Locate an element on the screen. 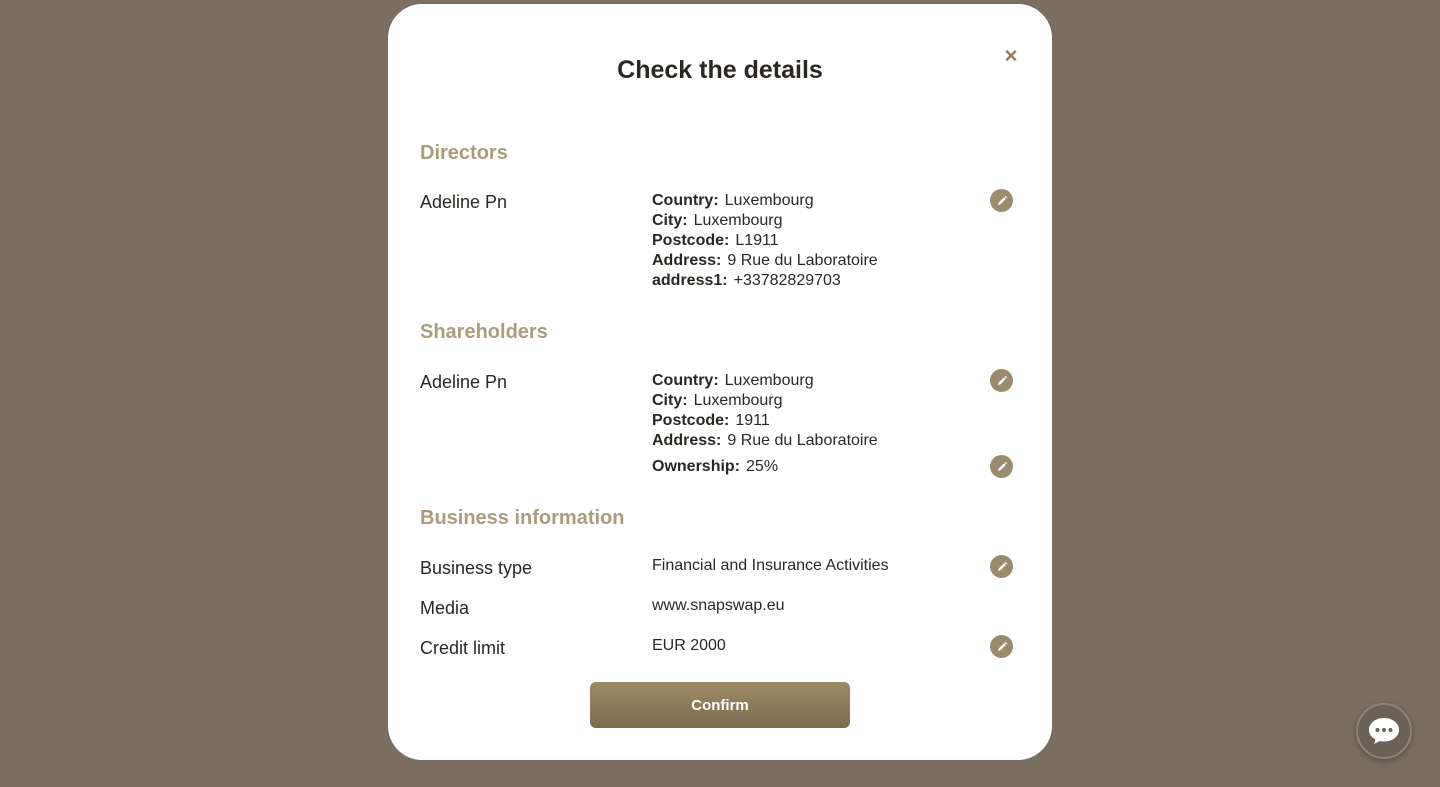 This screenshot has width=1440, height=787. edit-business-type-button is located at coordinates (1001, 566).